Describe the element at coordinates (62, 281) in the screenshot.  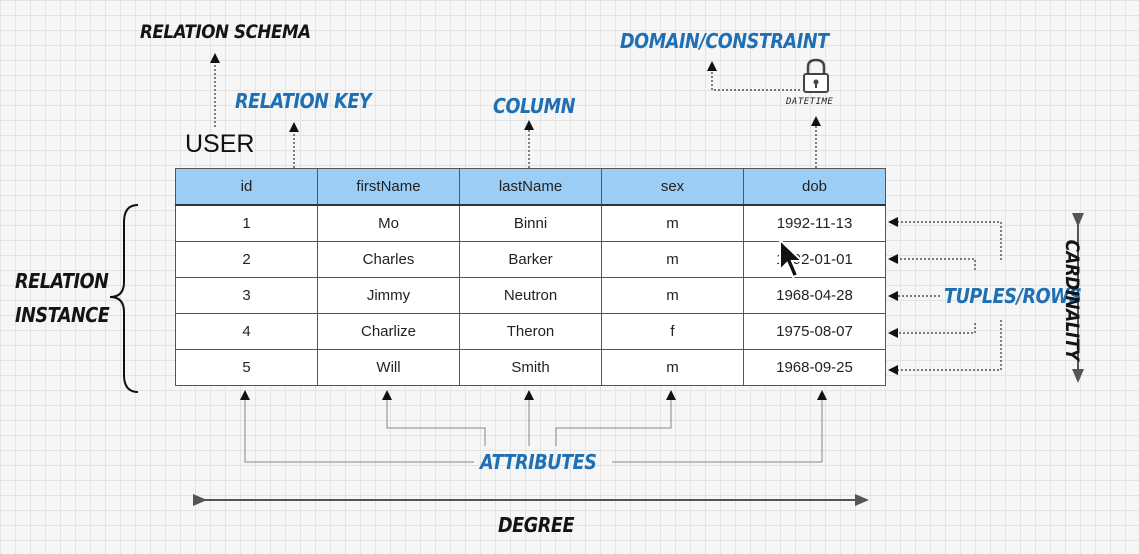
I see `relation-instance-line1: RELATION` at that location.